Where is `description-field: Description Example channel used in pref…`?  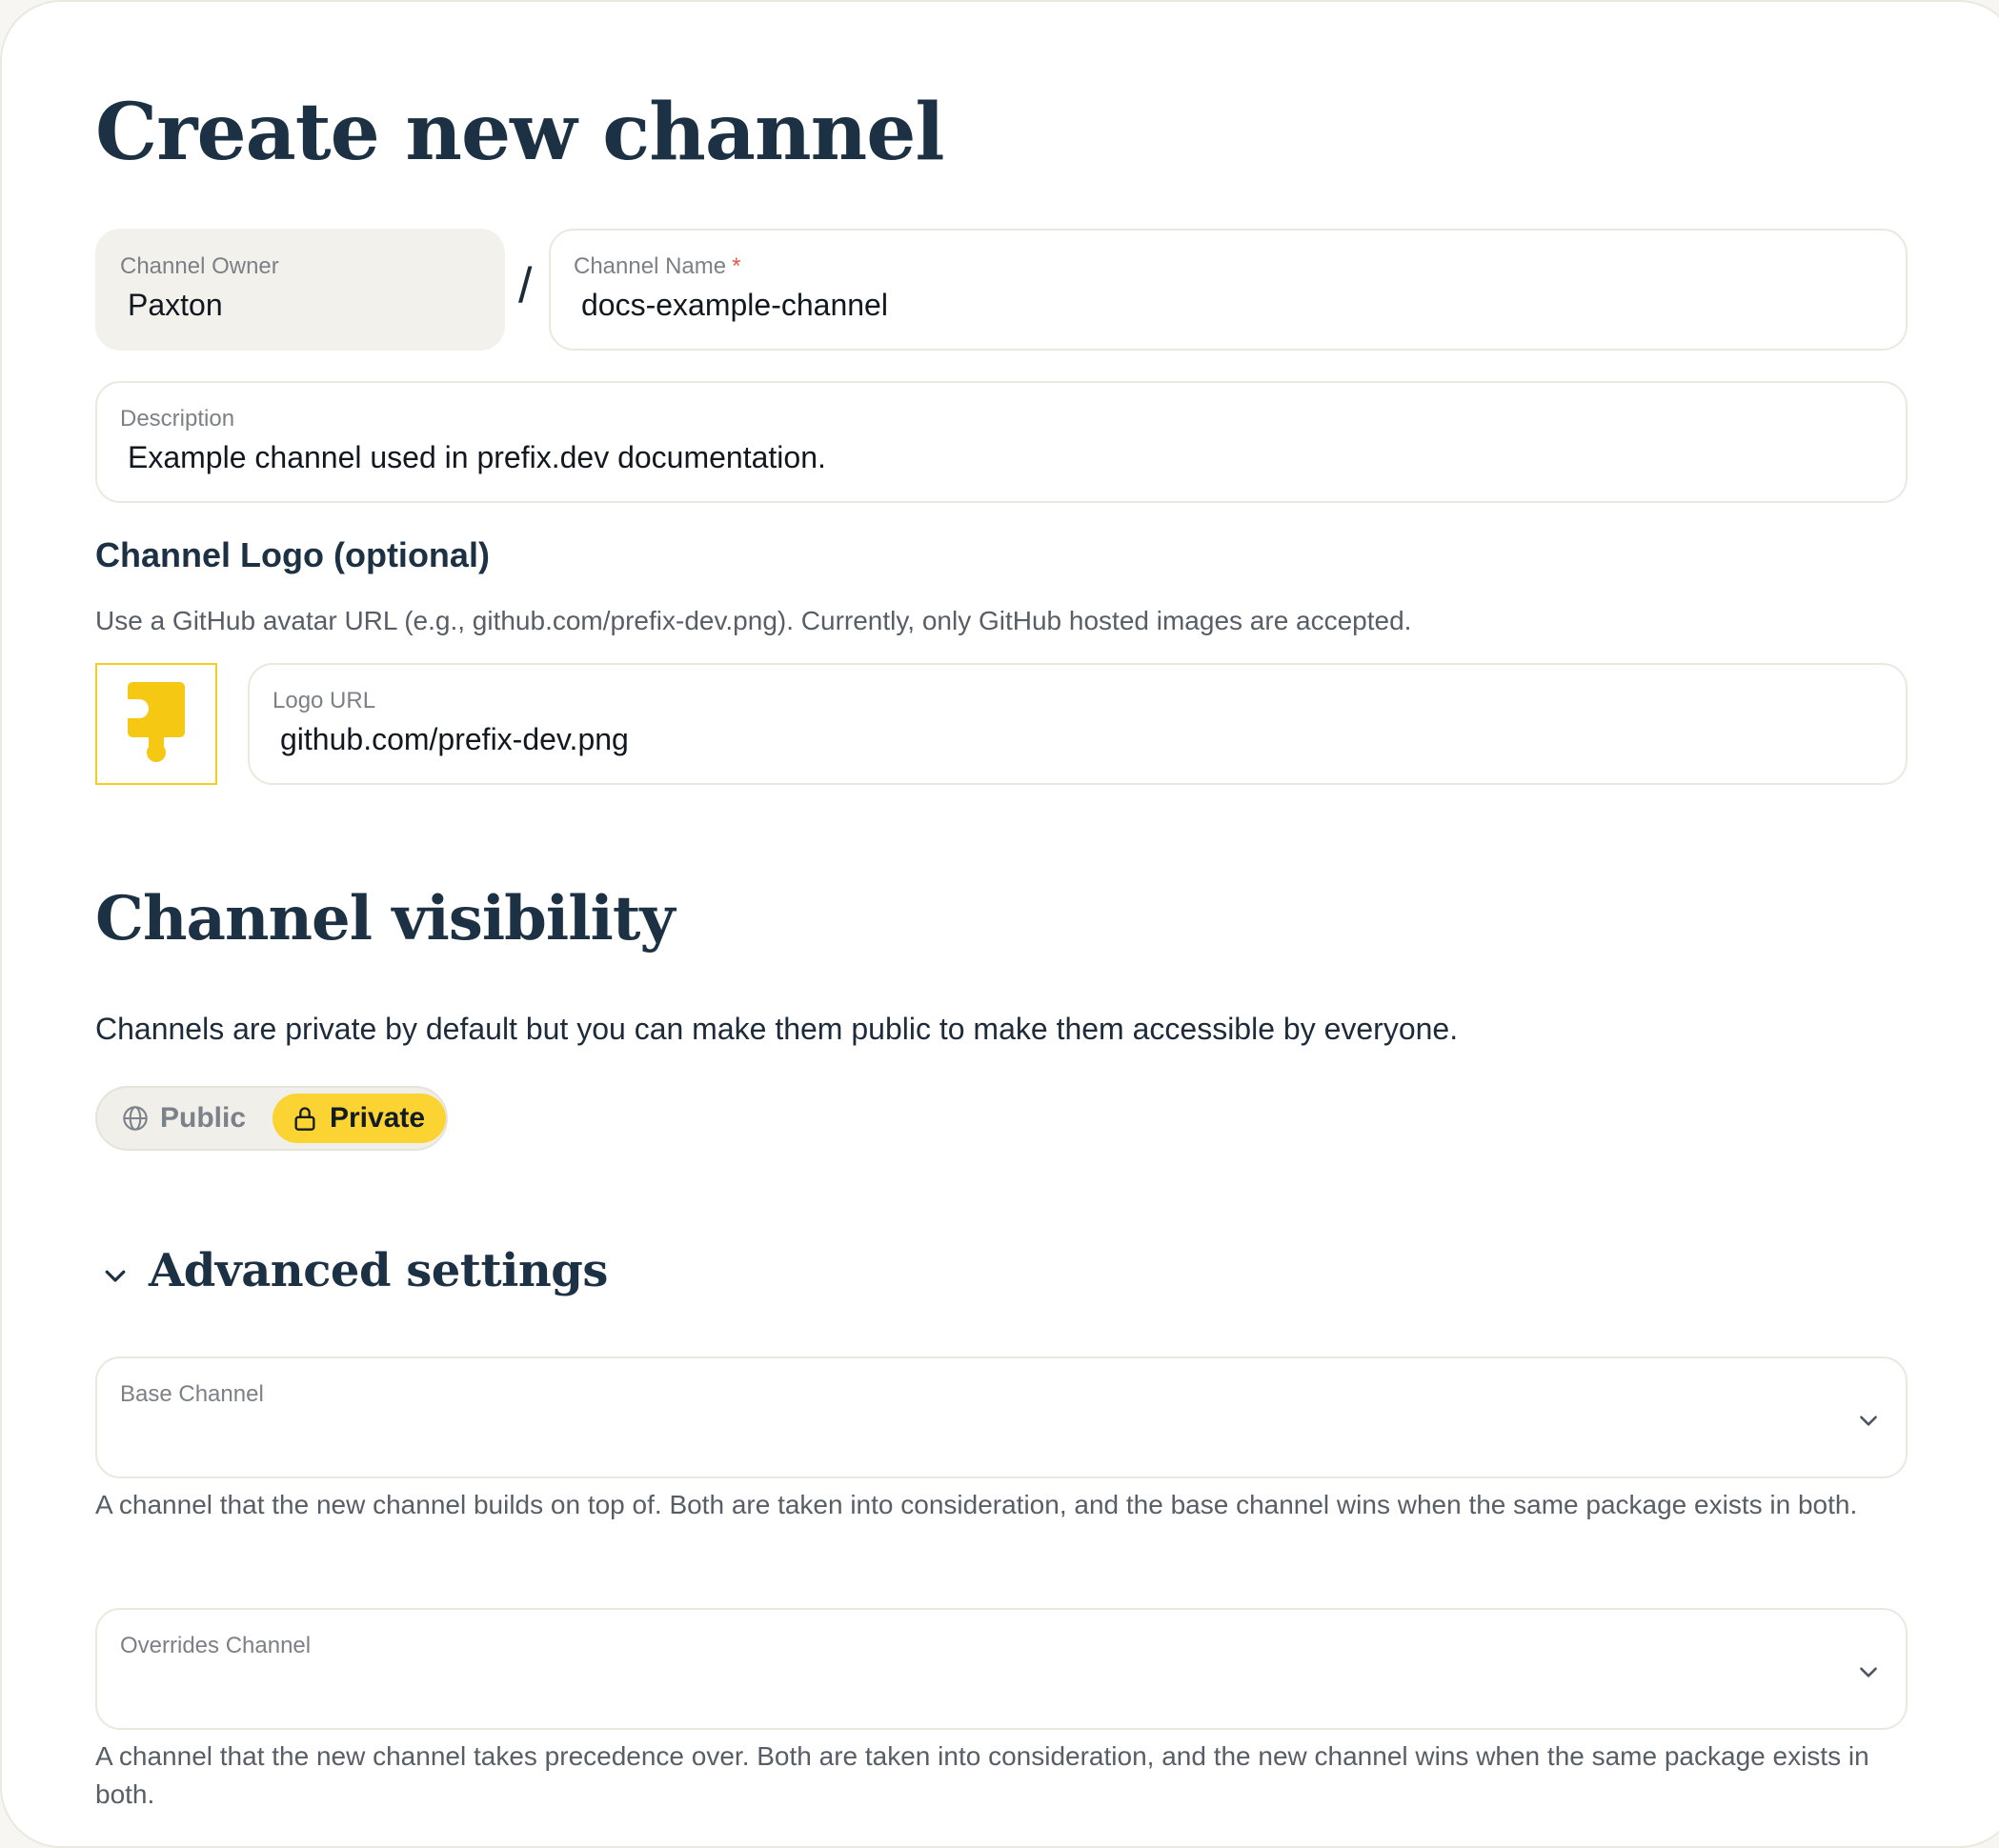
description-field: Description Example channel used in pref… is located at coordinates (1001, 442).